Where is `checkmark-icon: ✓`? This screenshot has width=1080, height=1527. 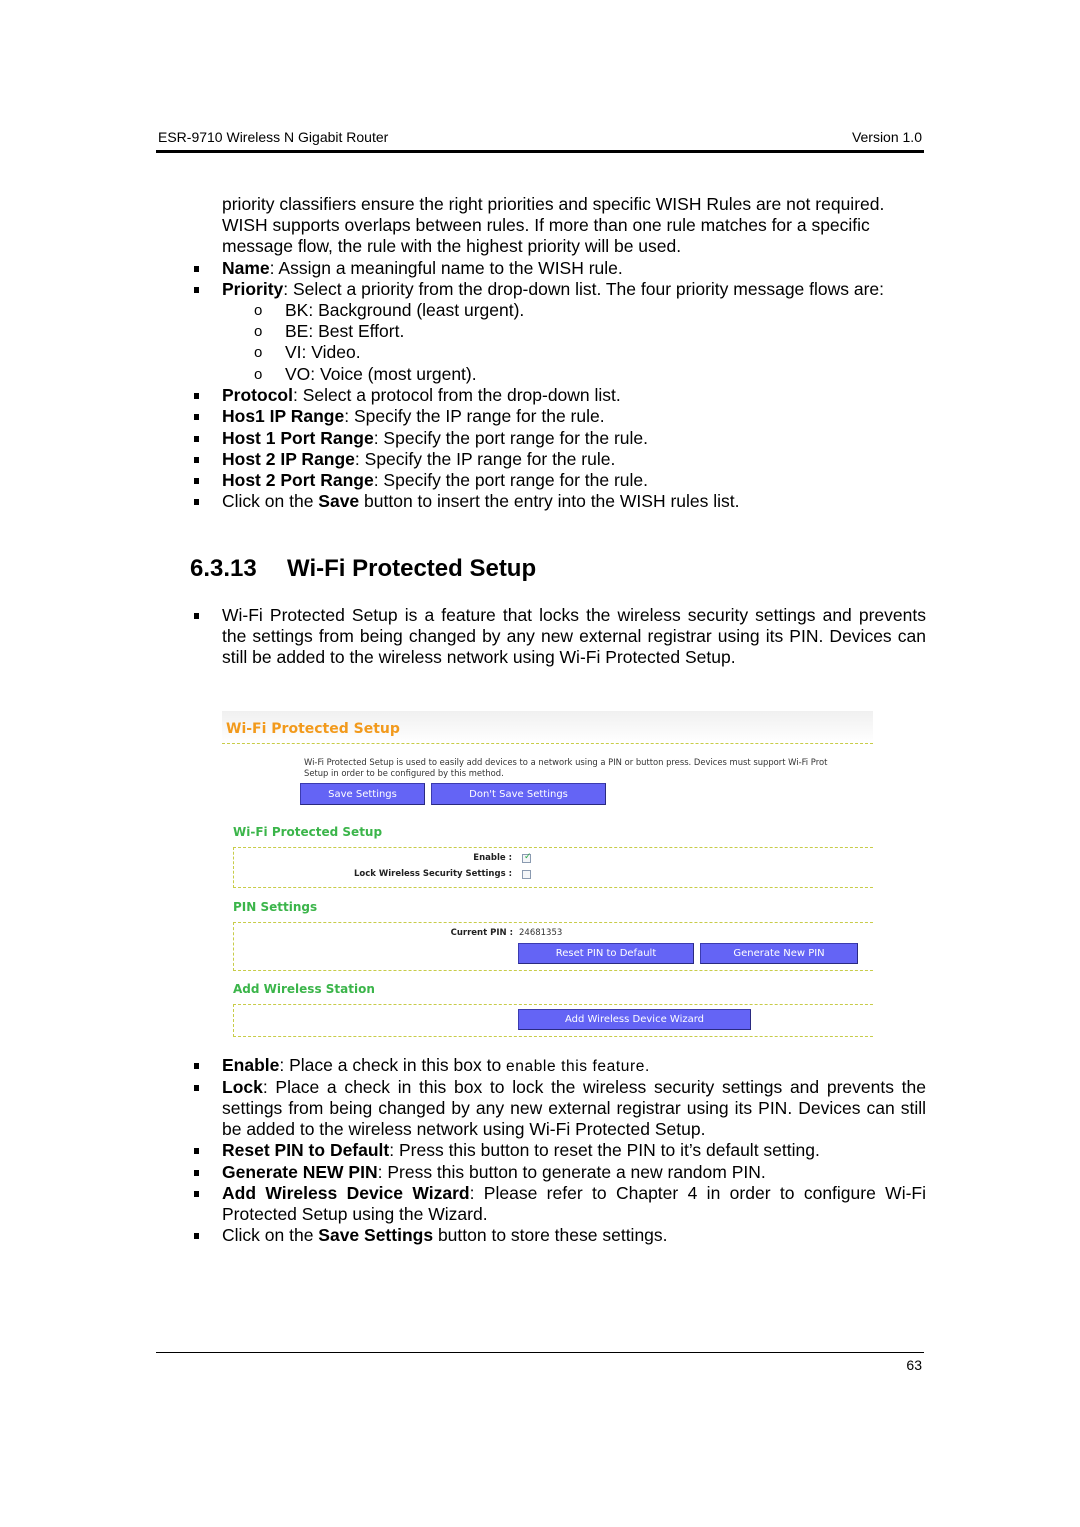
checkmark-icon: ✓ is located at coordinates (528, 857).